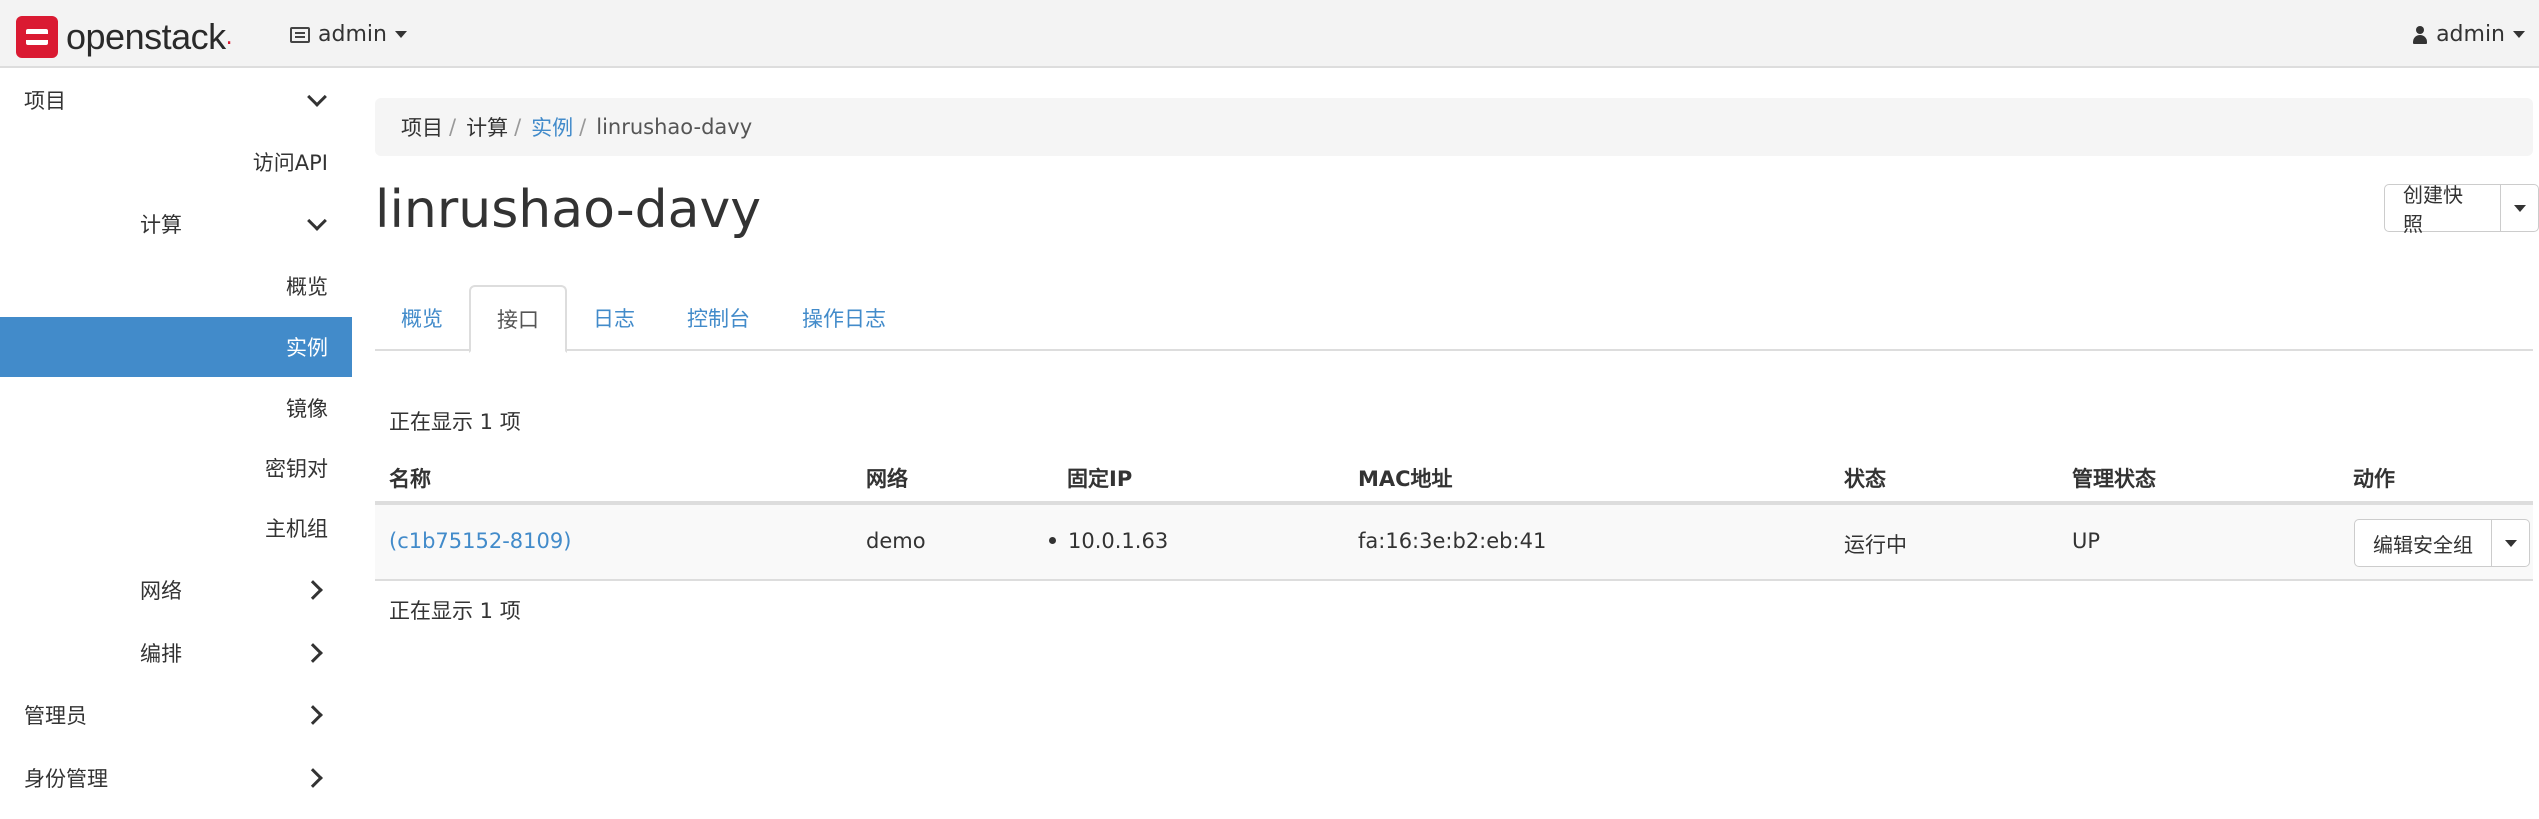 Image resolution: width=2539 pixels, height=819 pixels. What do you see at coordinates (674, 127) in the screenshot?
I see `breadcrumb-item-current: linrushao-davy` at bounding box center [674, 127].